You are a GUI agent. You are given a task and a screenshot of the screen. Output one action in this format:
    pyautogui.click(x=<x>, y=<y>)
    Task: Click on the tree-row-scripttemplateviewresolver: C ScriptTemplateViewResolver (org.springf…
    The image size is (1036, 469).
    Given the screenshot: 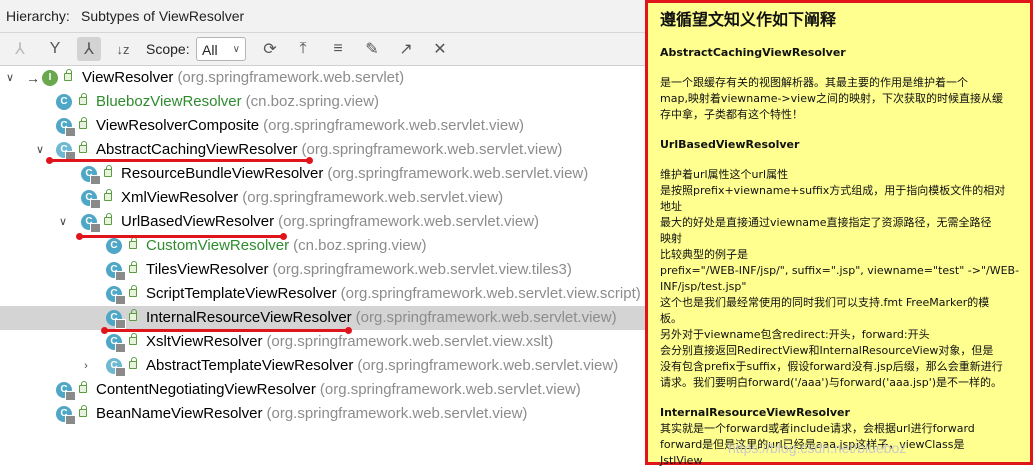 What is the action you would take?
    pyautogui.click(x=322, y=294)
    